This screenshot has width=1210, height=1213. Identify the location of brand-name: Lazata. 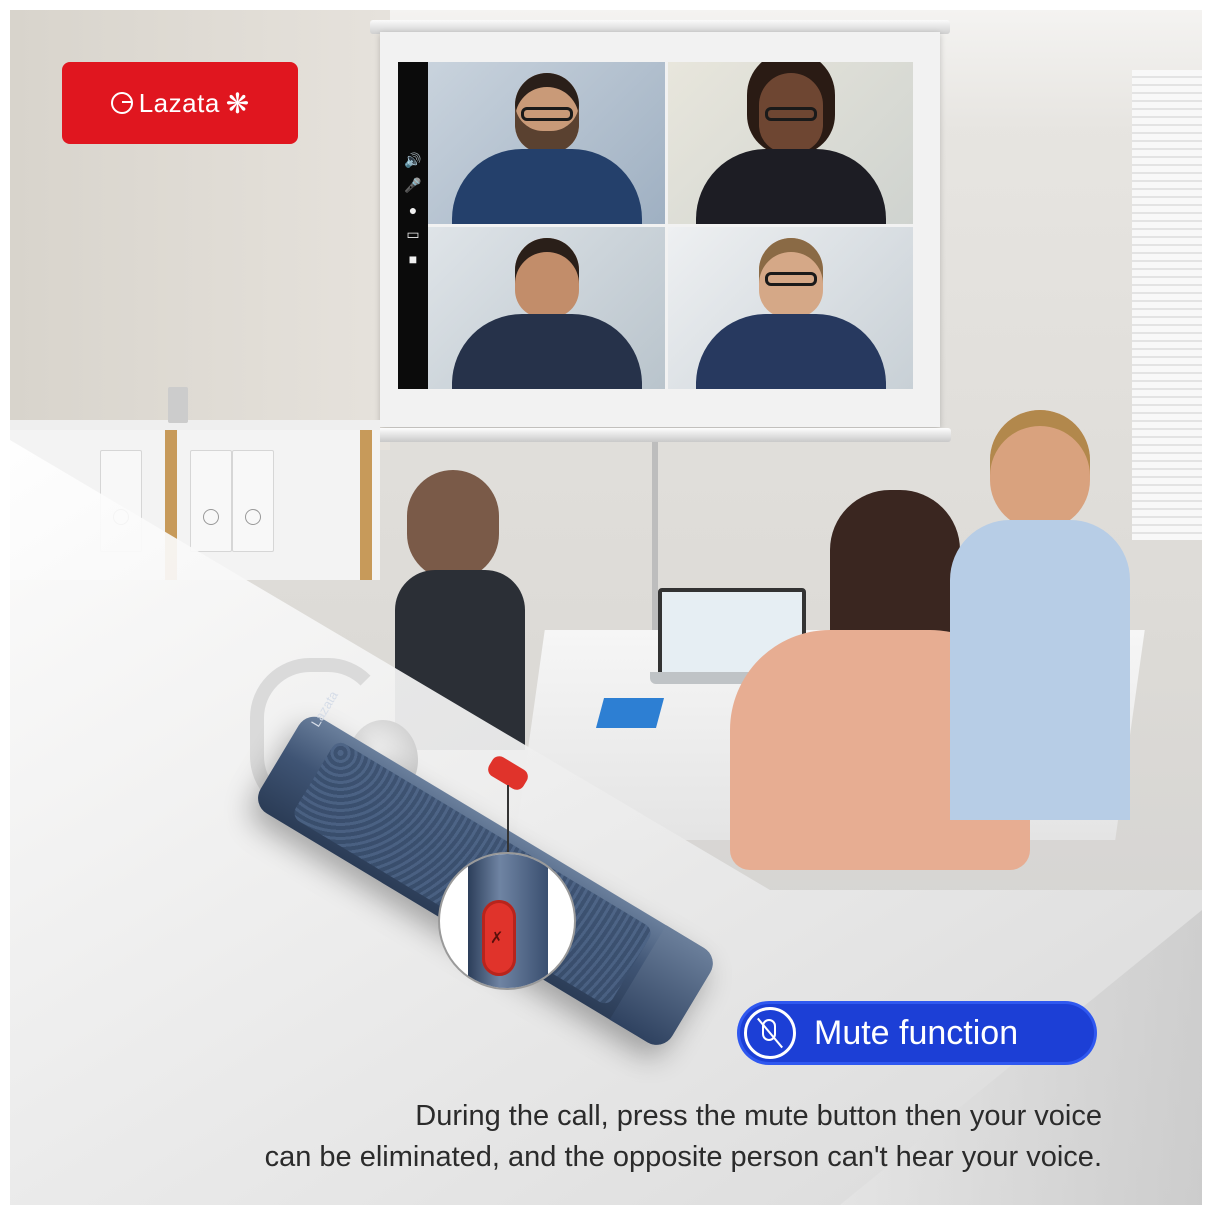
(179, 102).